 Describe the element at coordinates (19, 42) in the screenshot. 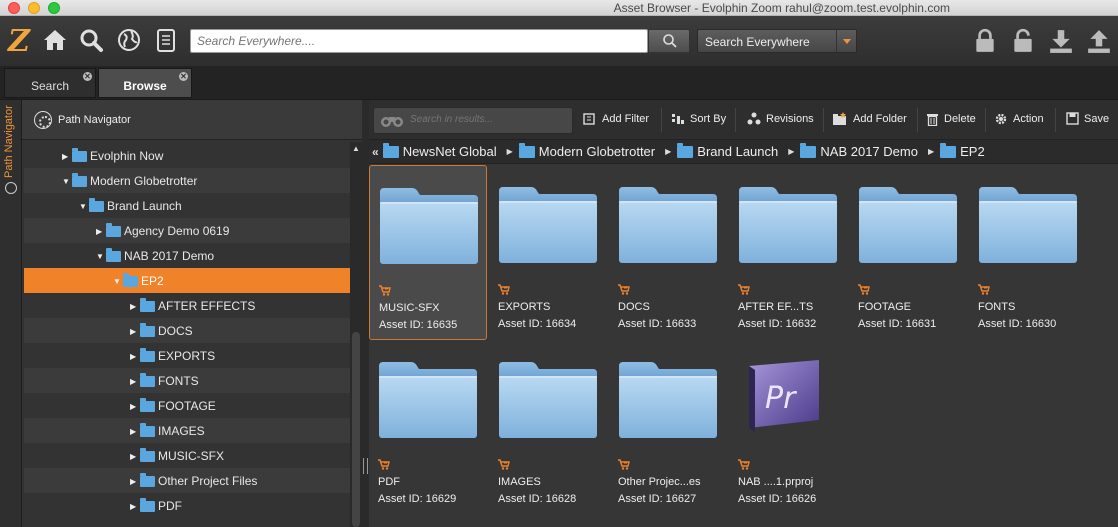

I see `app-logo: Z` at that location.